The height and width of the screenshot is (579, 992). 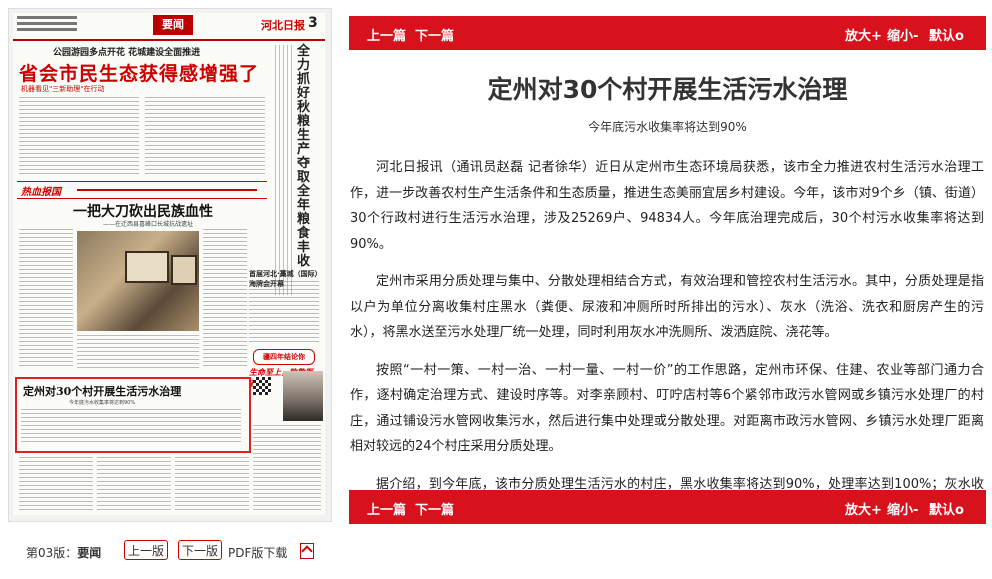 What do you see at coordinates (257, 552) in the screenshot?
I see `pdf-download-link: PDF版下载` at bounding box center [257, 552].